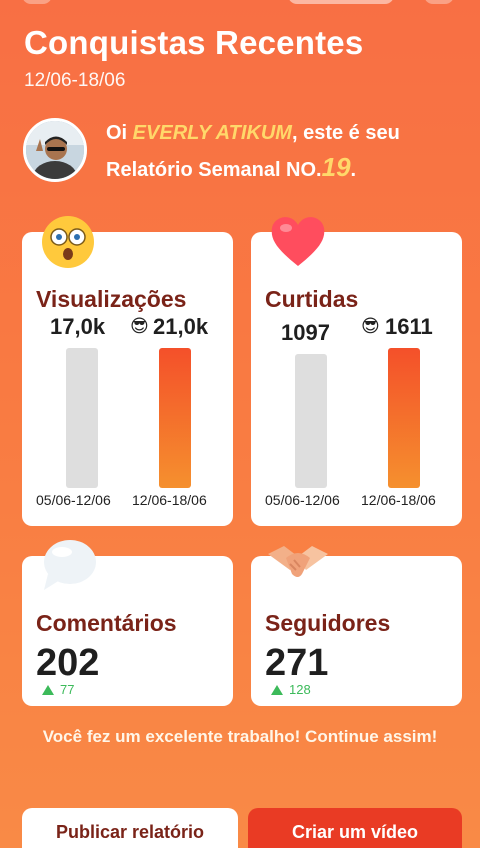  What do you see at coordinates (130, 828) in the screenshot?
I see `publish-report-button: Publicar relatório` at bounding box center [130, 828].